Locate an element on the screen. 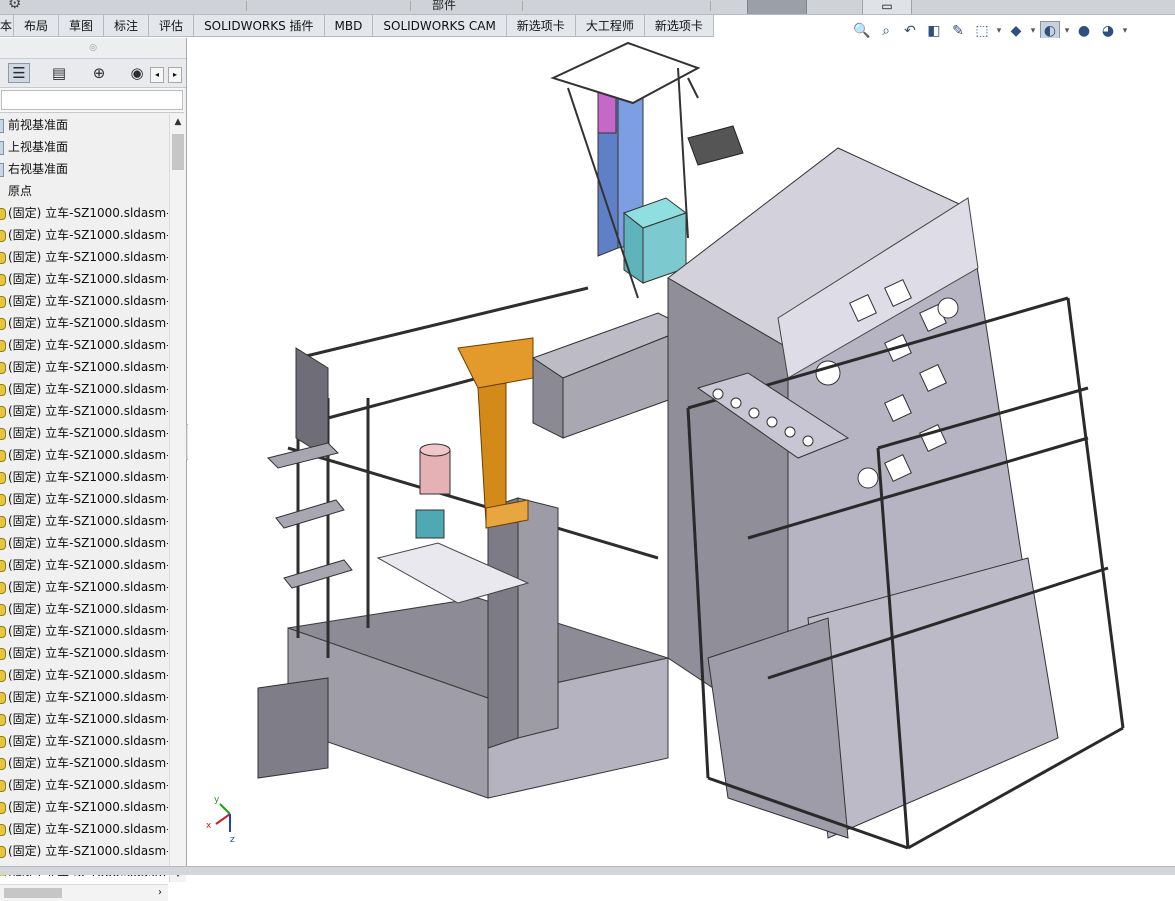  feature-tree-icon: ☰ is located at coordinates (19, 73).